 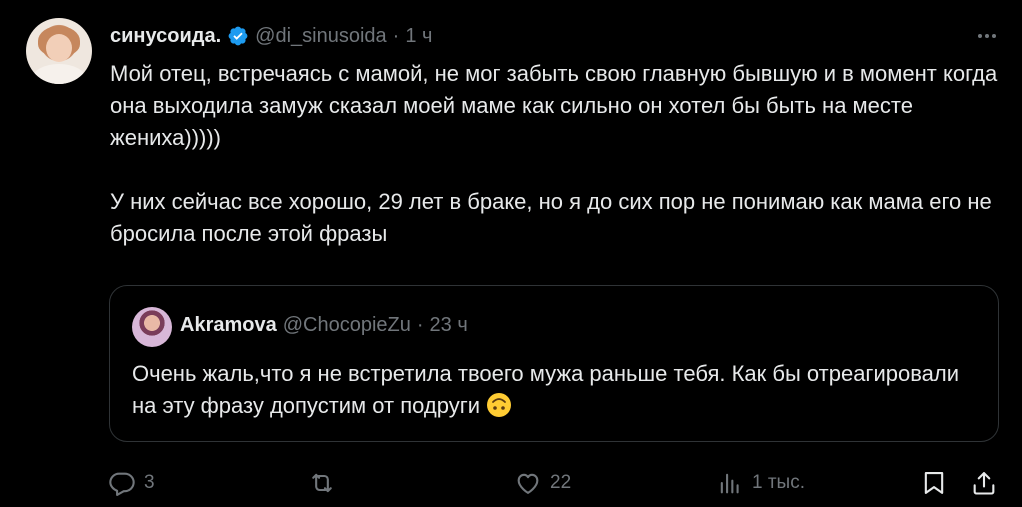 I want to click on quote-author-name: Akramova, so click(x=228, y=325).